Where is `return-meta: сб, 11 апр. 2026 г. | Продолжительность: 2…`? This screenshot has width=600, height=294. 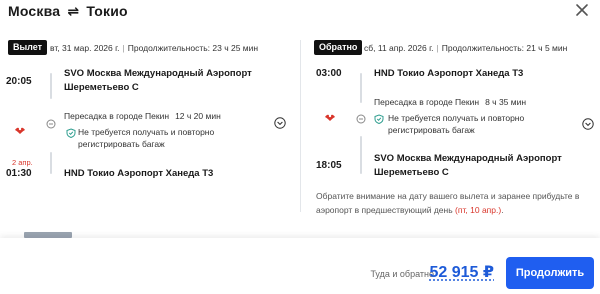 return-meta: сб, 11 апр. 2026 г. | Продолжительность: 2… is located at coordinates (466, 48).